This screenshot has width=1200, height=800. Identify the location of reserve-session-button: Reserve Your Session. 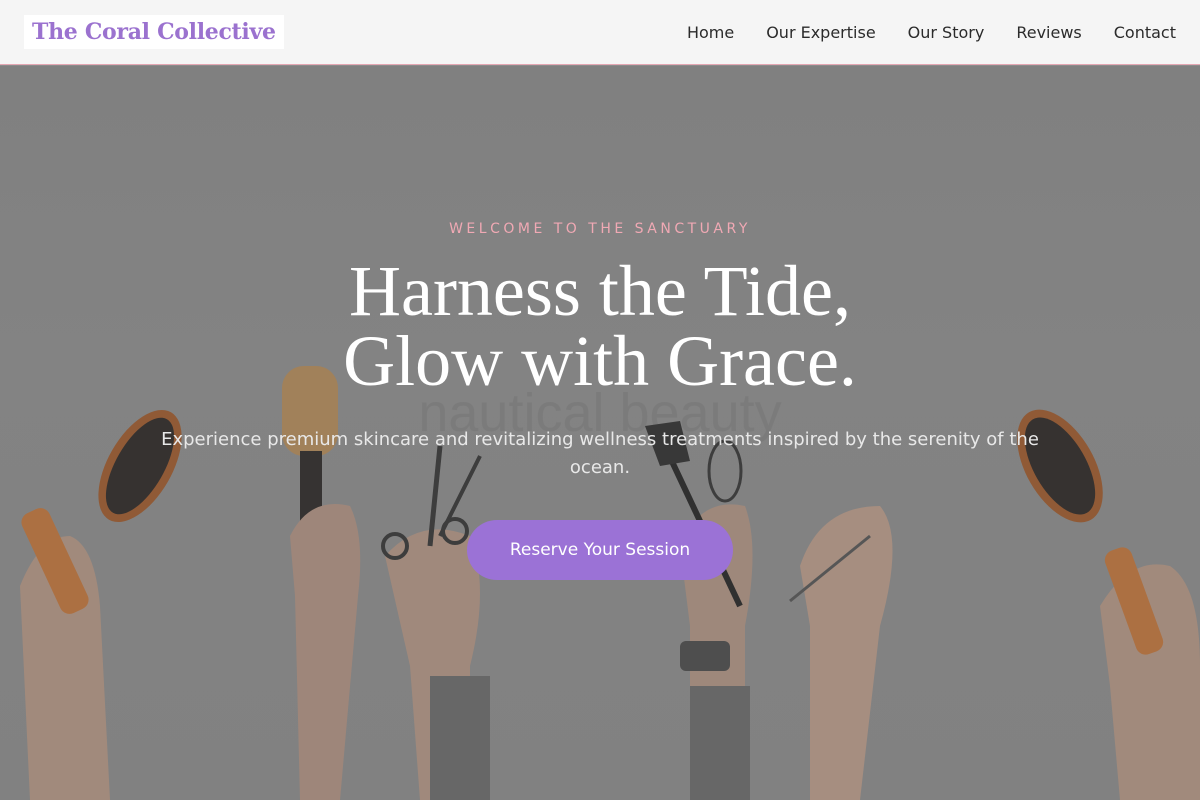
(600, 550).